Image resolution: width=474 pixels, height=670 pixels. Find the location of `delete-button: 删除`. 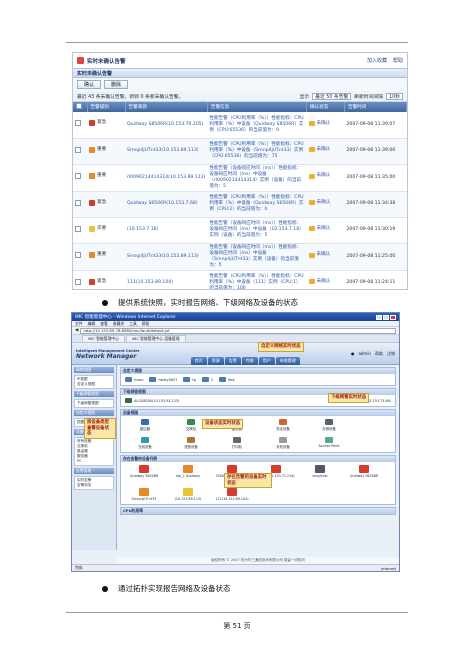

delete-button: 删除 is located at coordinates (116, 84).